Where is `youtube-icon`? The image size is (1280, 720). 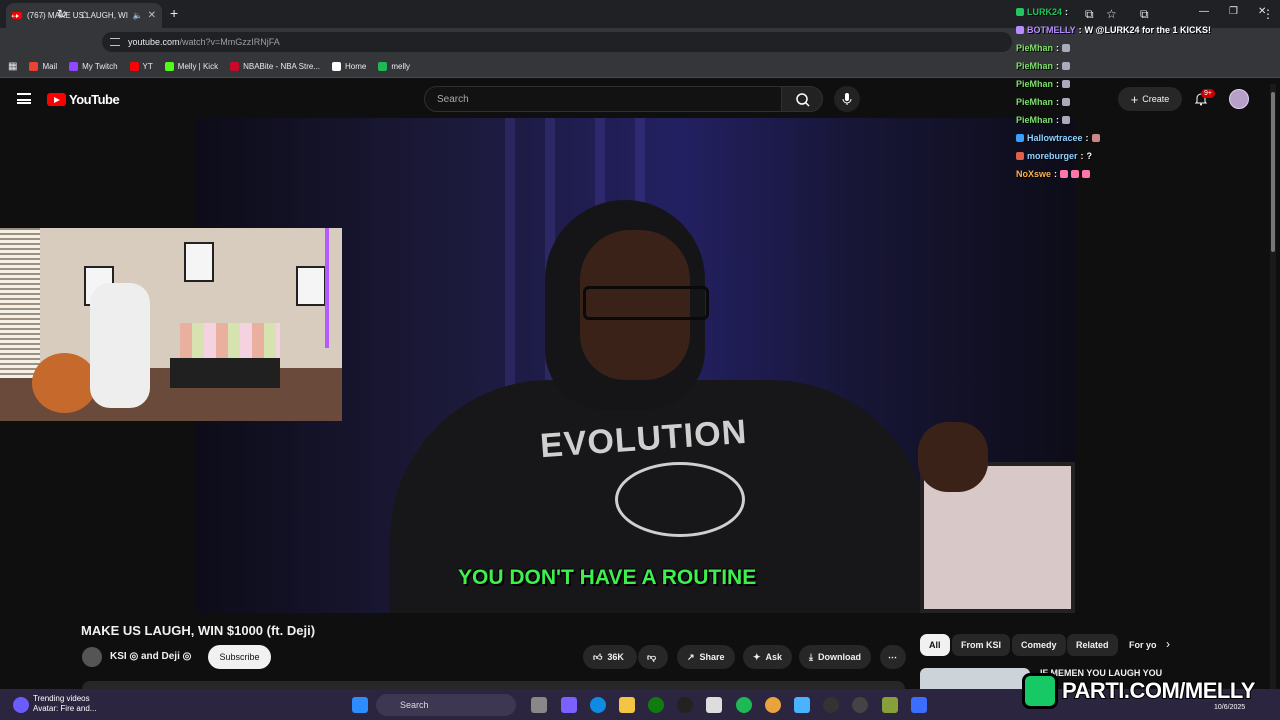
youtube-icon is located at coordinates (134, 66).